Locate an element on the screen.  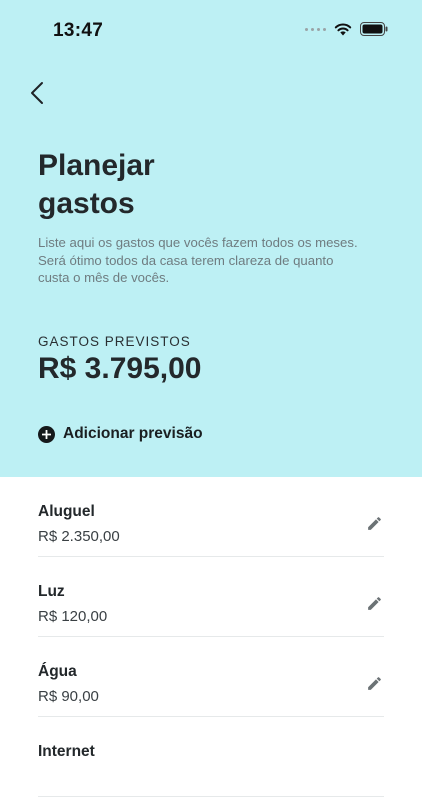
status-time: 13:47 is located at coordinates (78, 30).